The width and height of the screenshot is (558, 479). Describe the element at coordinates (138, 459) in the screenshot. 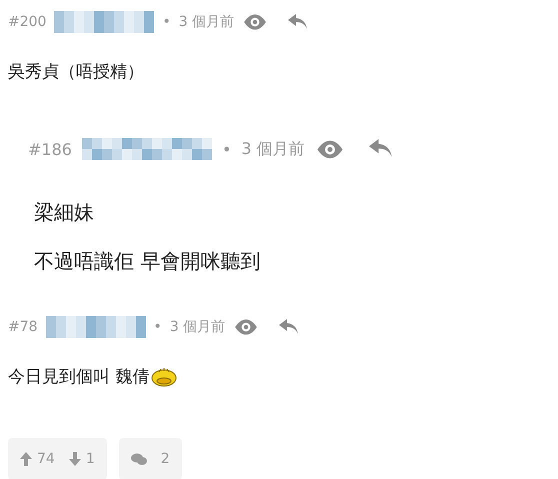

I see `comment-icon` at that location.